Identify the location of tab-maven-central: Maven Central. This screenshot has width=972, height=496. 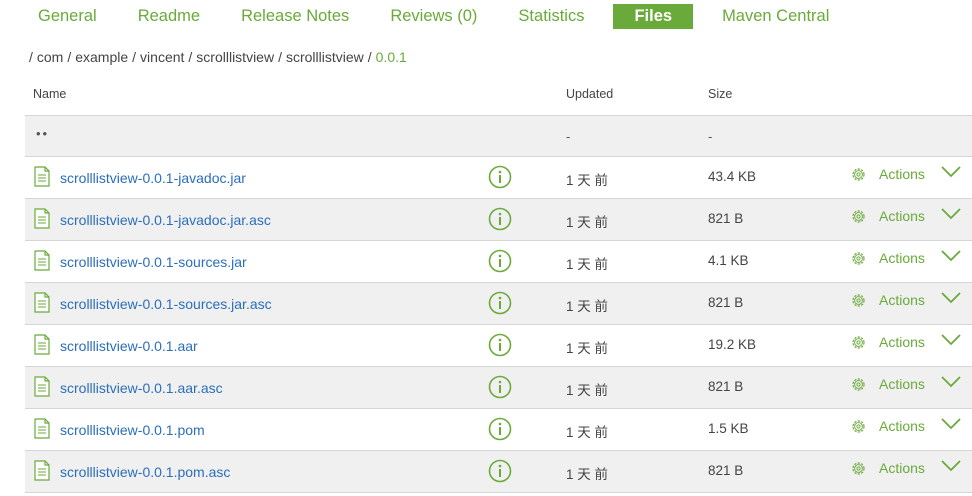
(775, 16).